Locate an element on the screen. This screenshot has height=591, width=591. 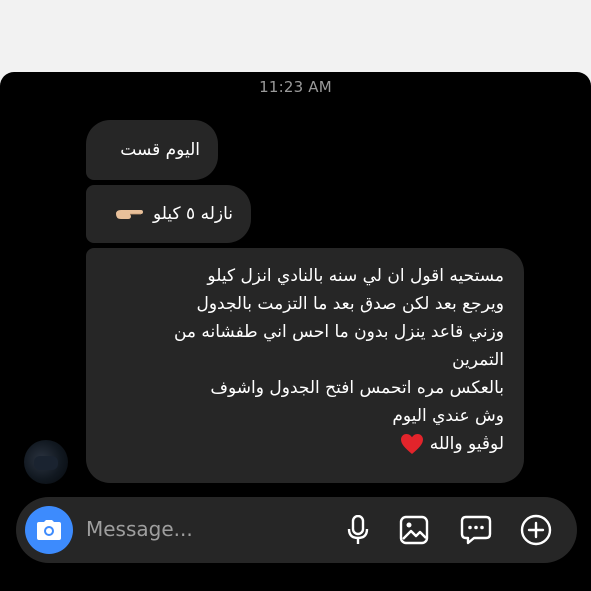
microphone-icon is located at coordinates (358, 529).